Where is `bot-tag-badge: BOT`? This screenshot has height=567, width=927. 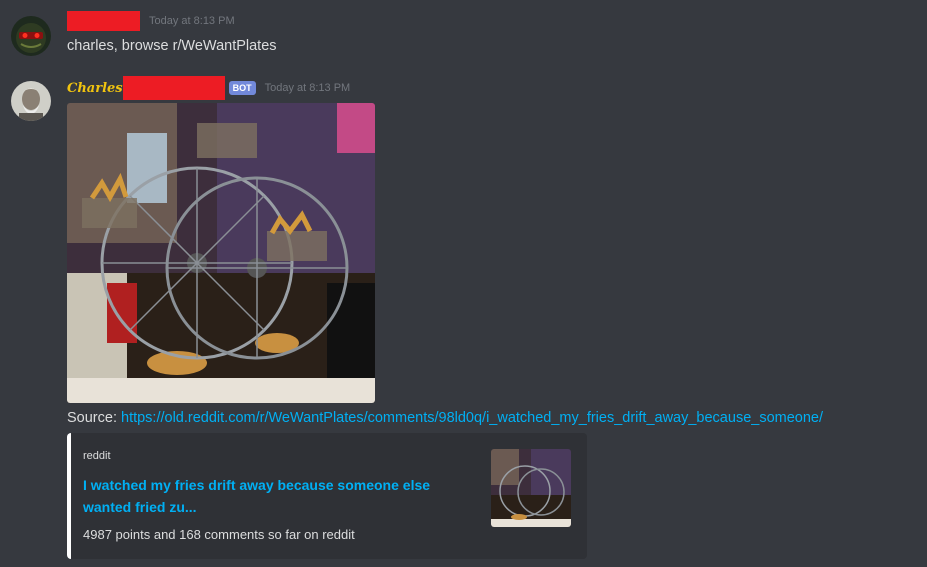
bot-tag-badge: BOT is located at coordinates (242, 88).